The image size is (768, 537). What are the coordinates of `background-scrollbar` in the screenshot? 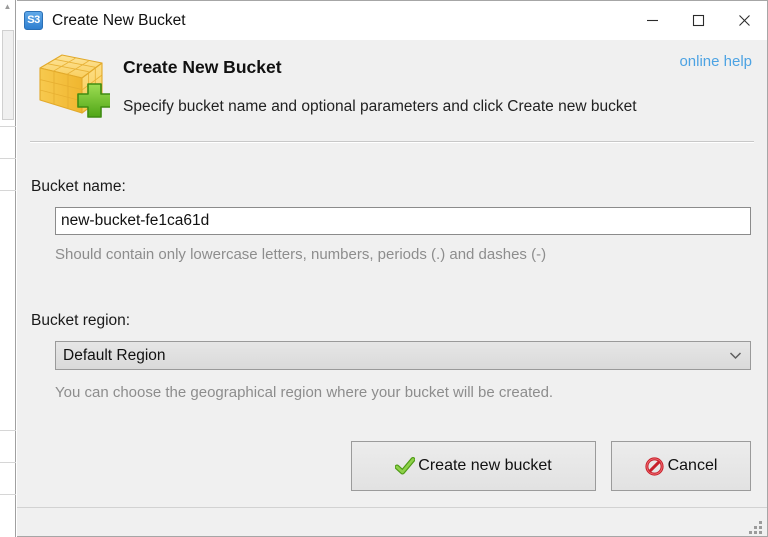 It's located at (8, 75).